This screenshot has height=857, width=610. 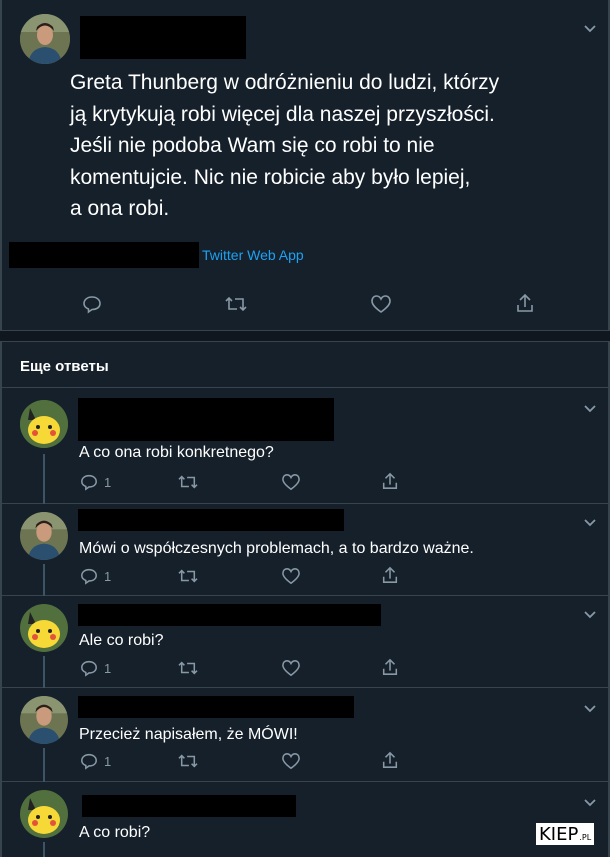 What do you see at coordinates (305, 819) in the screenshot?
I see `reply-tweet: A co robi?` at bounding box center [305, 819].